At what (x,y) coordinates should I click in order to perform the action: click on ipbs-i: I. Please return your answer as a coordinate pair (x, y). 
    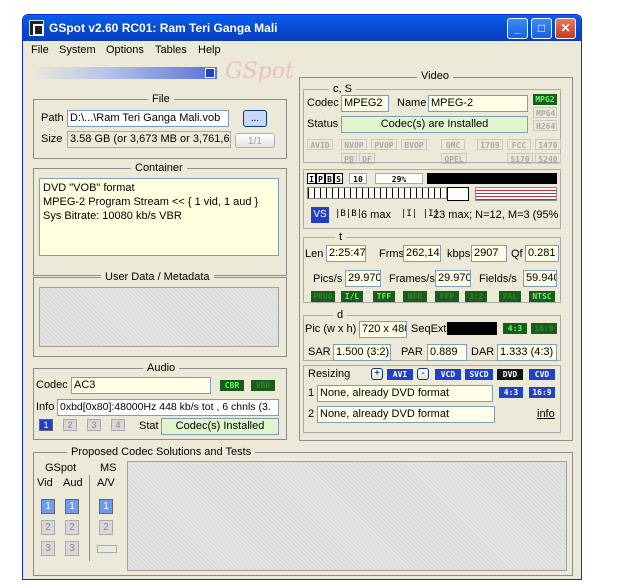
    Looking at the image, I should click on (311, 178).